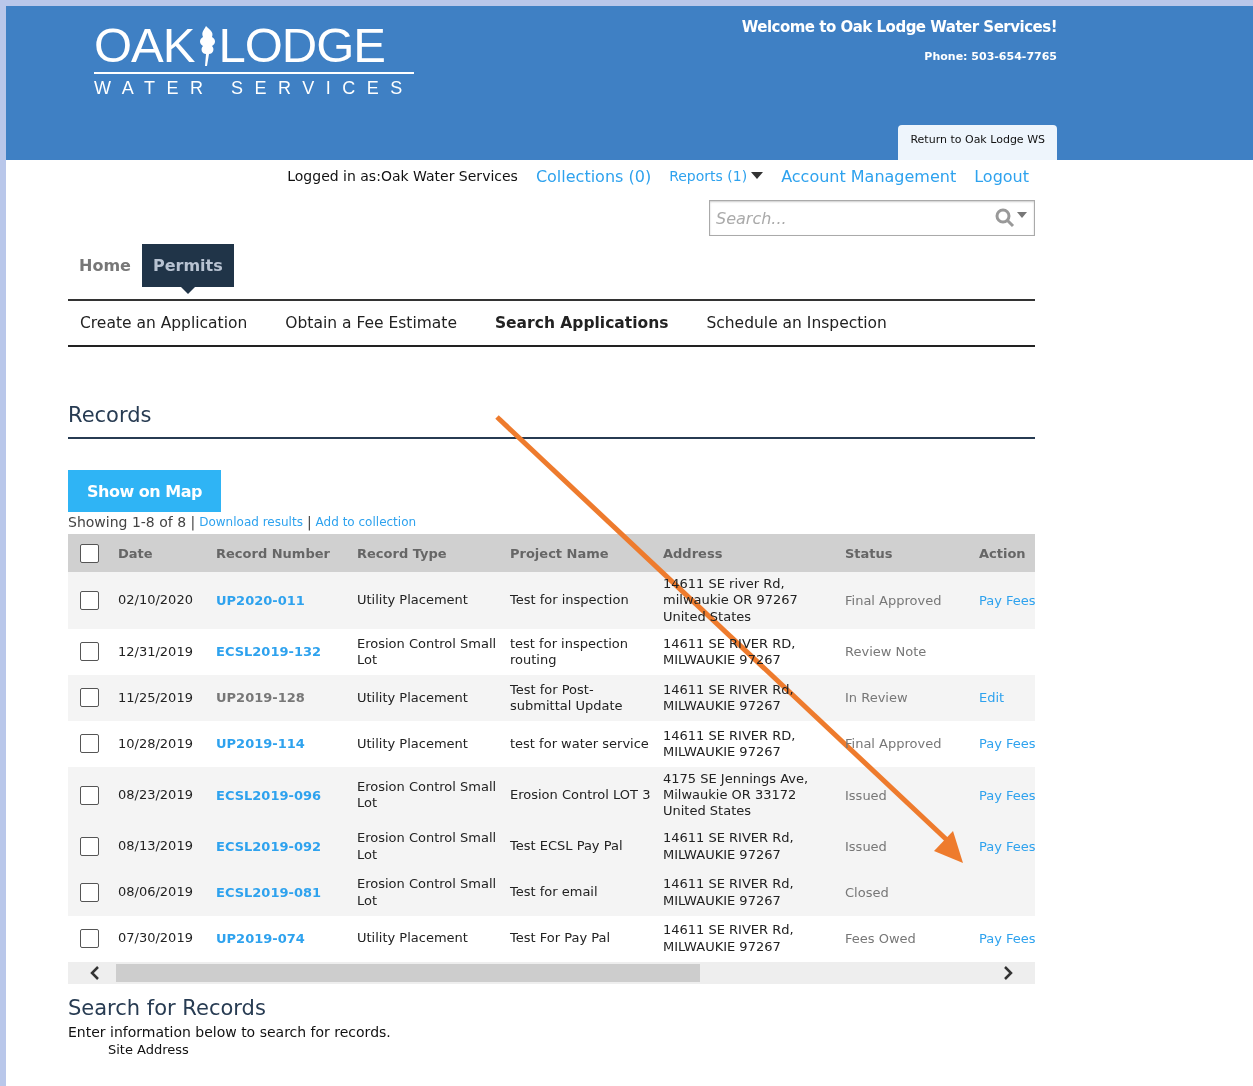  Describe the element at coordinates (254, 85) in the screenshot. I see `logo-subtitle: WATER SERVICES` at that location.